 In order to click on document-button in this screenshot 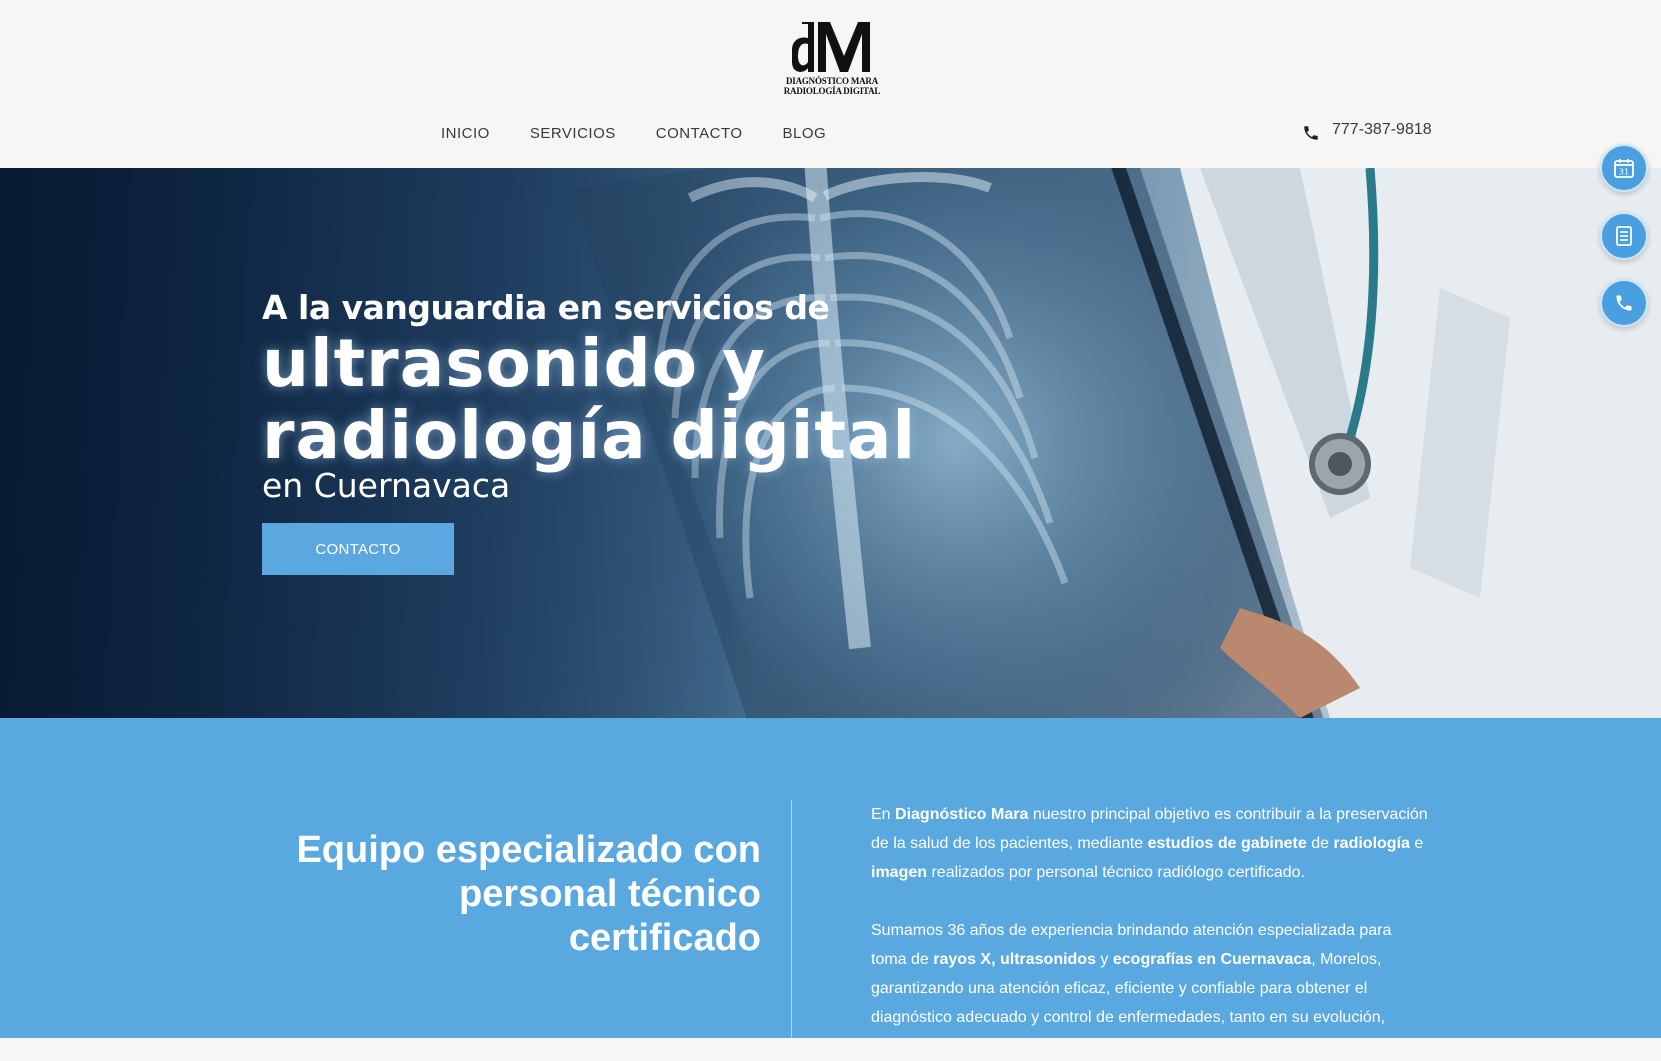, I will do `click(1624, 236)`.